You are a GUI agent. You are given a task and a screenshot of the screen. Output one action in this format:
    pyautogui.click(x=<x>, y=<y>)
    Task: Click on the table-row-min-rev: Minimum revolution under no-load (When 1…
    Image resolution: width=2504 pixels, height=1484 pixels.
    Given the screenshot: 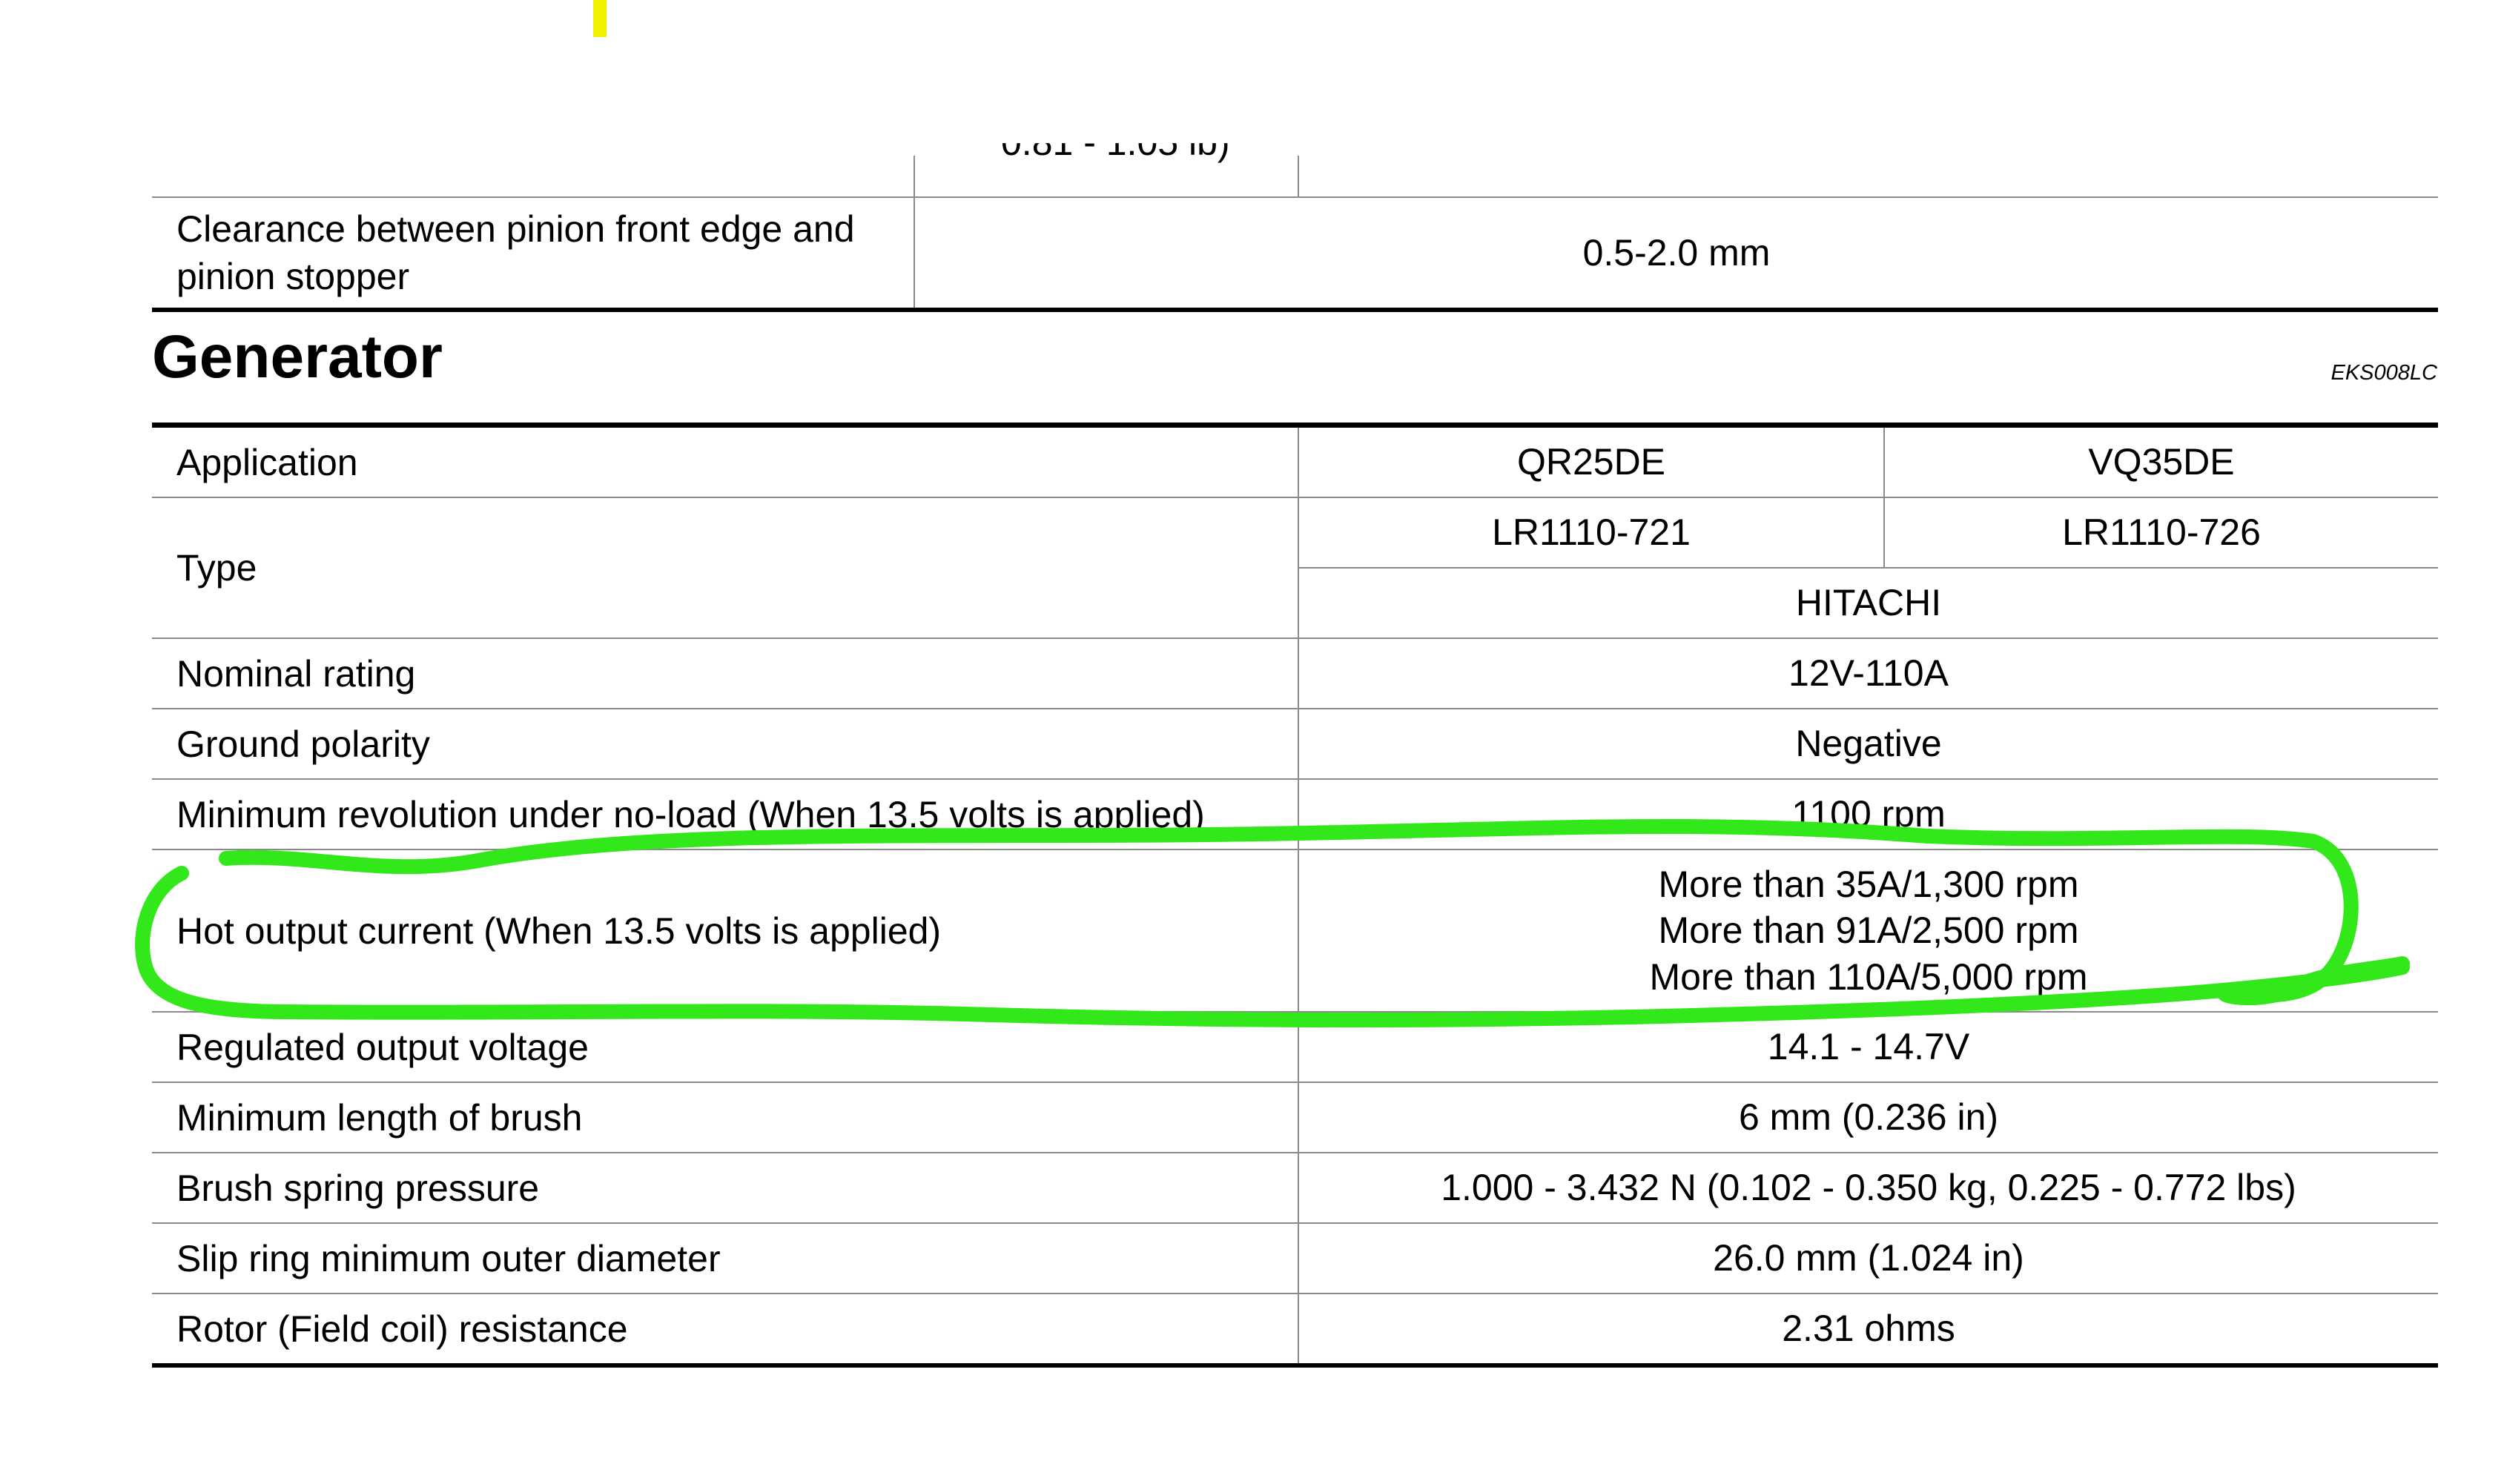 What is the action you would take?
    pyautogui.click(x=1295, y=813)
    